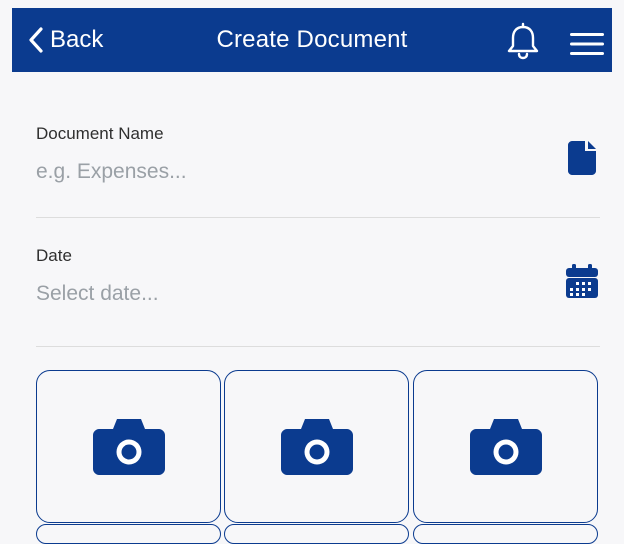  Describe the element at coordinates (100, 133) in the screenshot. I see `document-name-label: Document Name` at that location.